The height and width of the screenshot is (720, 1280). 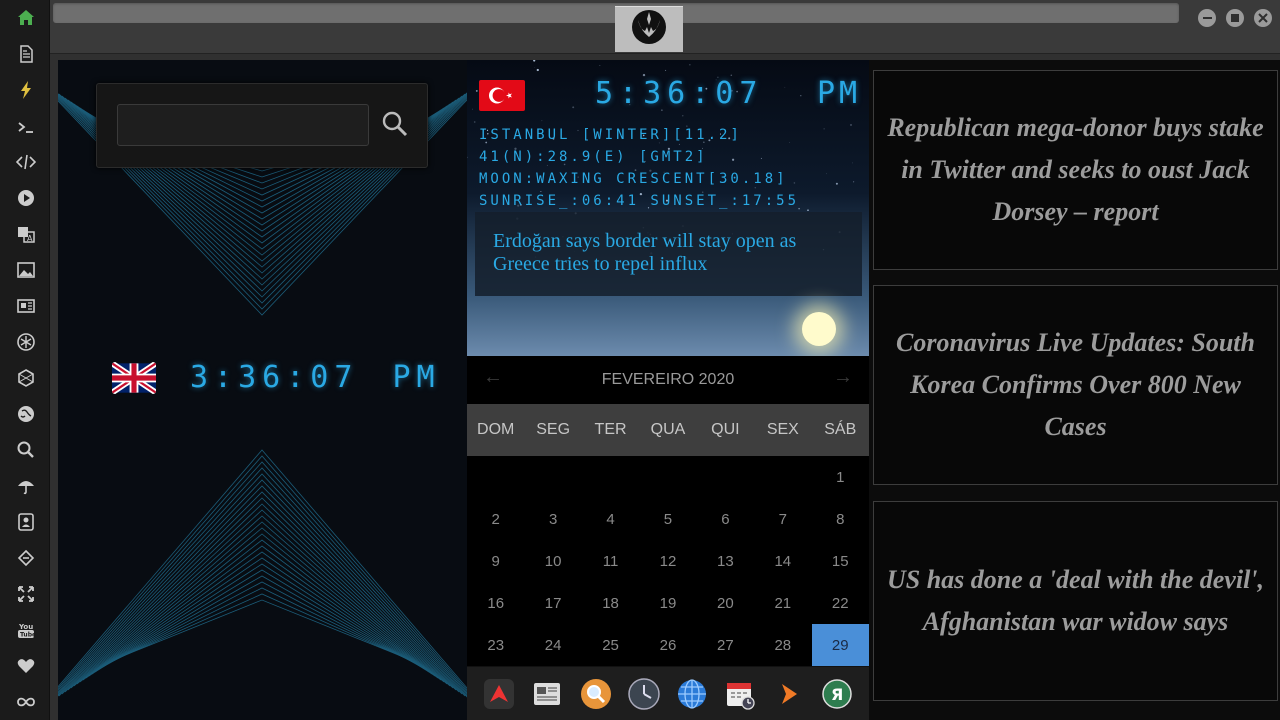 I want to click on image-icon, so click(x=26, y=270).